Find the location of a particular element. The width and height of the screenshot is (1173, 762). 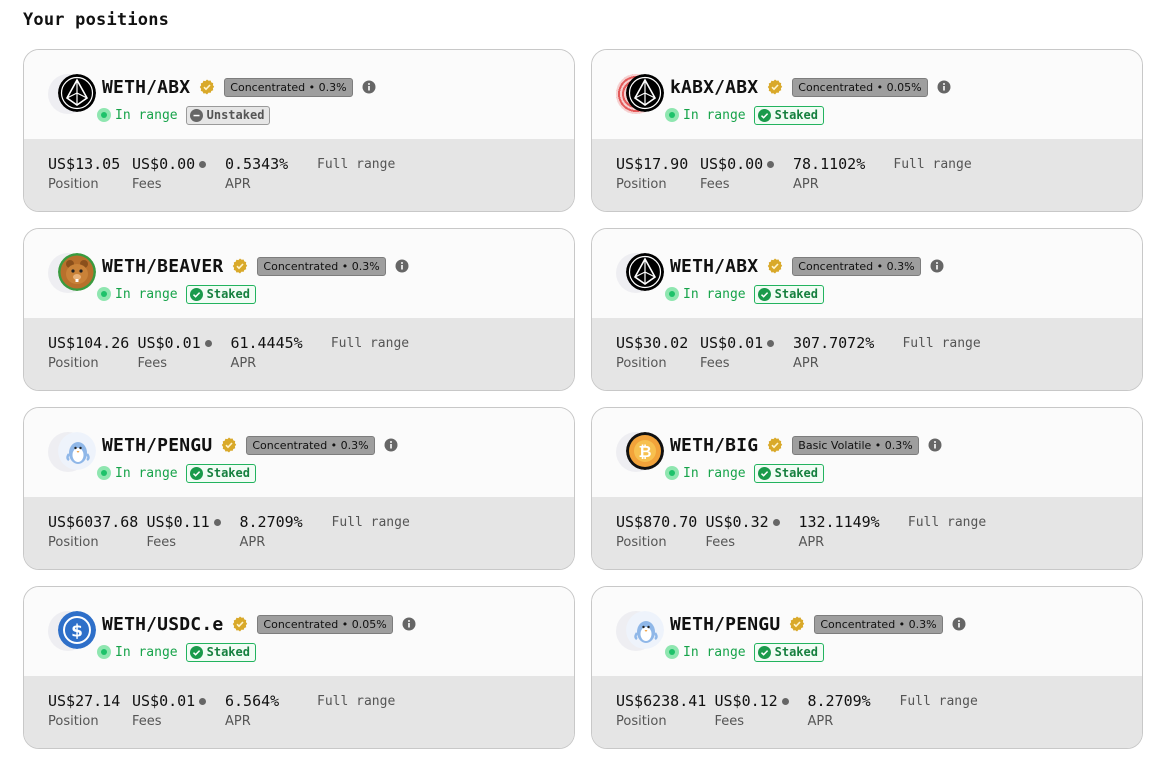

pair-name: kABX/ABX is located at coordinates (714, 87).